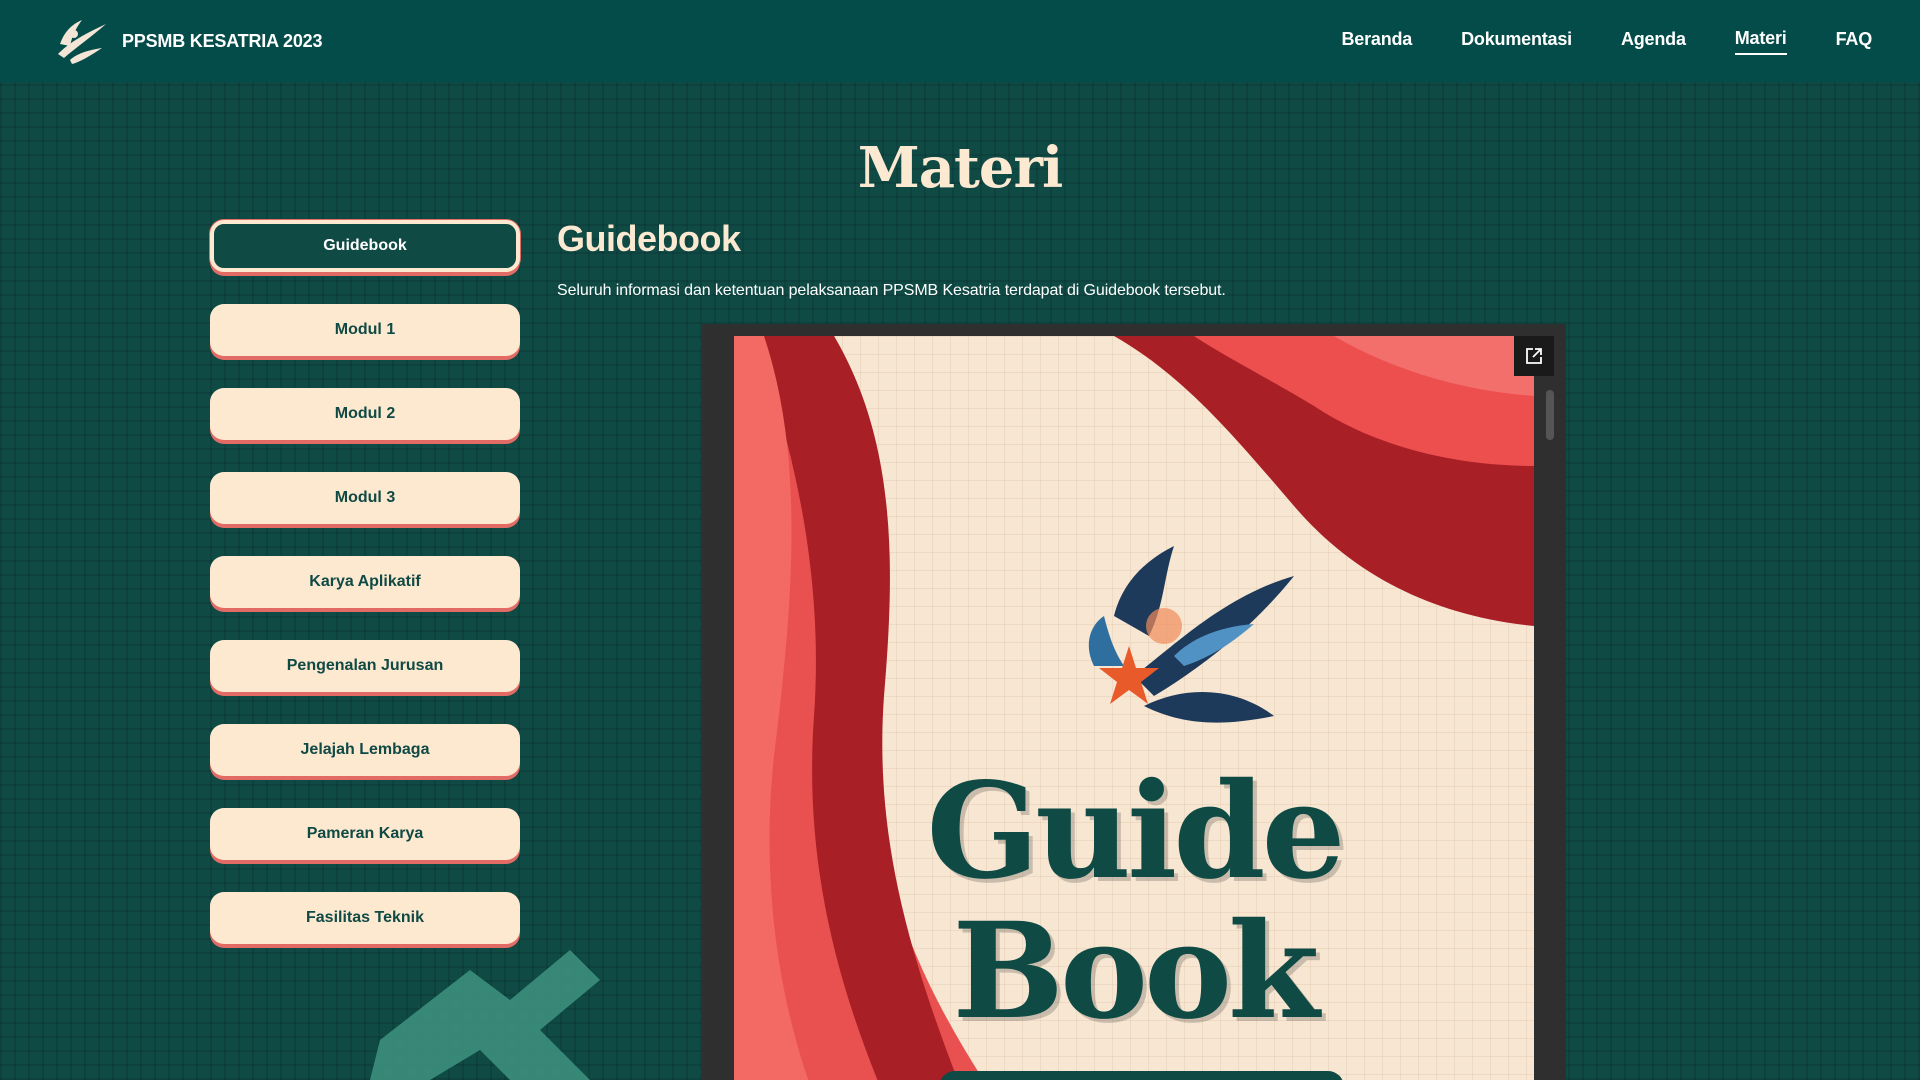  I want to click on cover-title-line1: Guide, so click(1135, 831).